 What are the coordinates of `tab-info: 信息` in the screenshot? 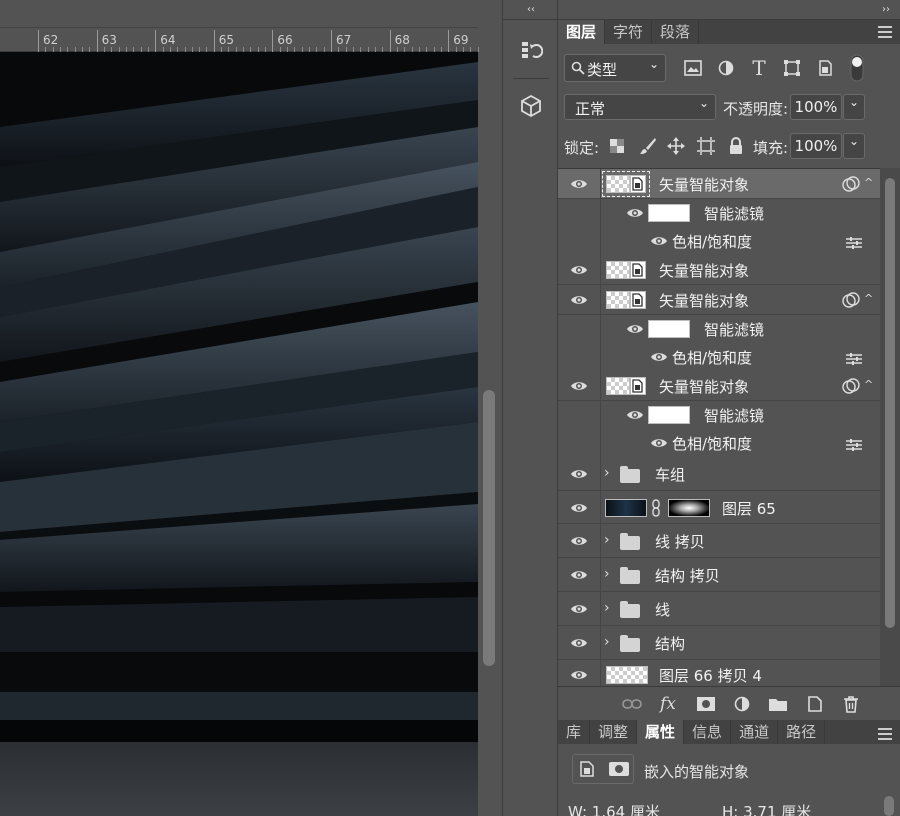 It's located at (708, 732).